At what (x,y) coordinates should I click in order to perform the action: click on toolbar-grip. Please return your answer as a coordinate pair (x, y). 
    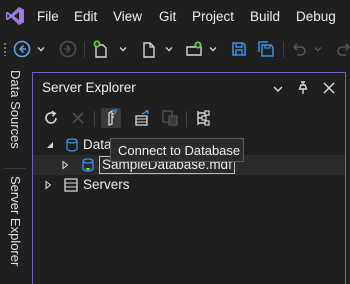
    Looking at the image, I should click on (5, 49).